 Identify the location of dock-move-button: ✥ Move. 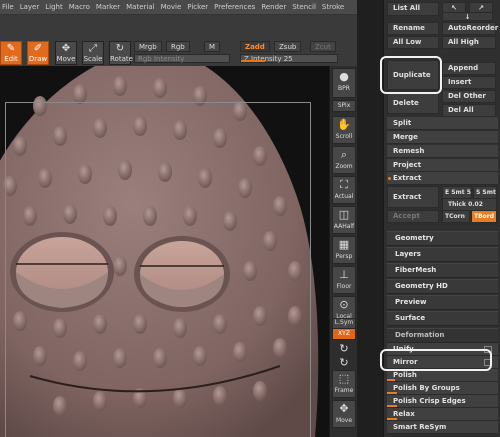
(344, 414).